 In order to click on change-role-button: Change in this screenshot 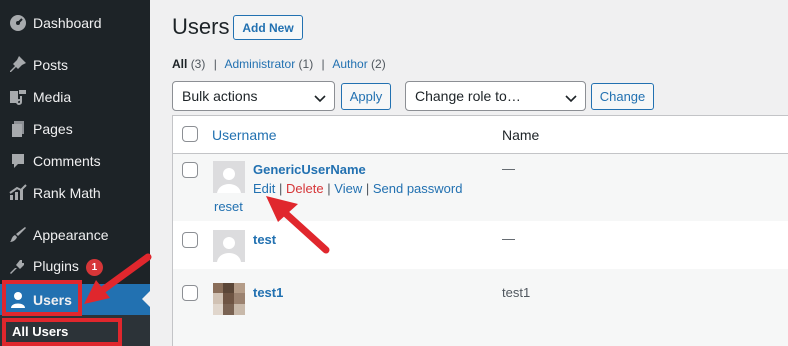, I will do `click(622, 96)`.